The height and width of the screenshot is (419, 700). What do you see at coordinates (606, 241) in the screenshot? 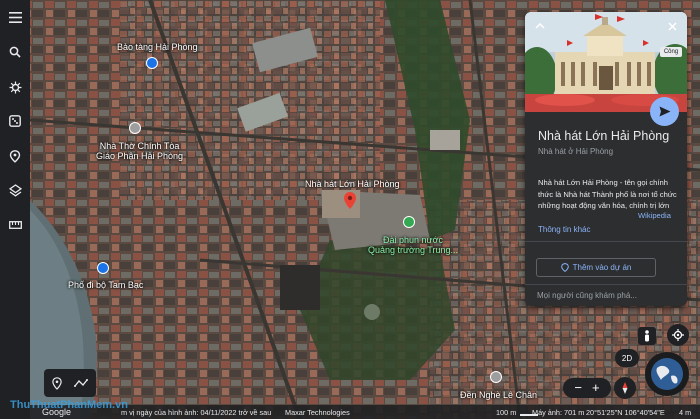
I see `panel-divider` at bounding box center [606, 241].